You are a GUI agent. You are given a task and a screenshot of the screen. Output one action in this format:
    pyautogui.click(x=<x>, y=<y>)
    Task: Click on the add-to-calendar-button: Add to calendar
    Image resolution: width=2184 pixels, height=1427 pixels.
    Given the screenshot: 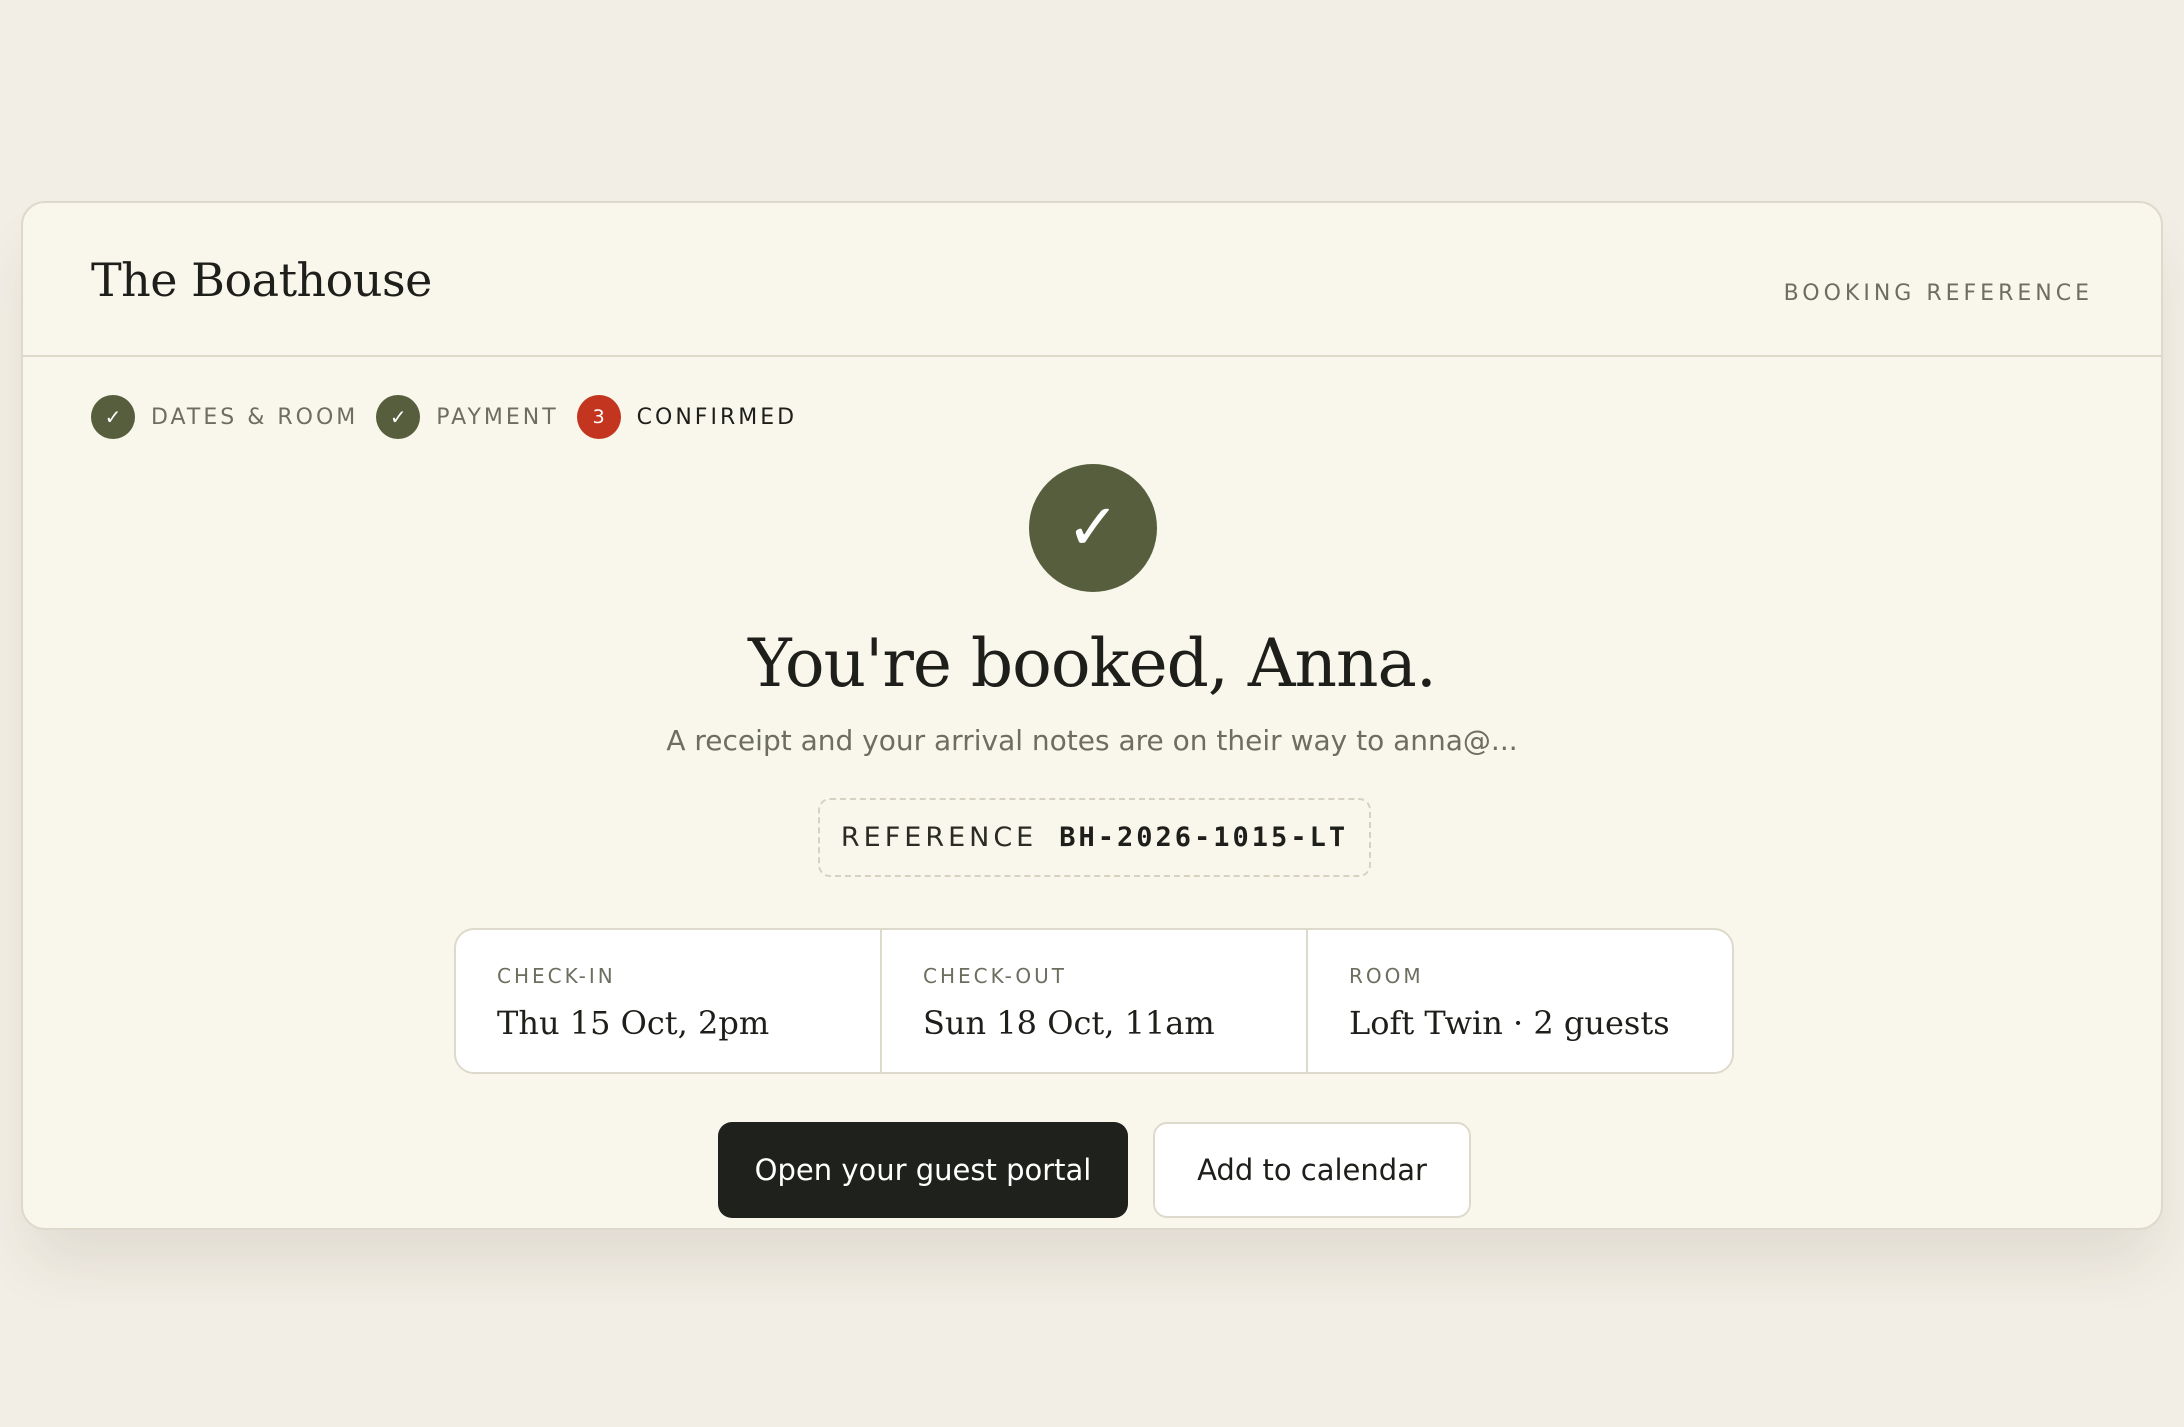 What is the action you would take?
    pyautogui.click(x=1312, y=1170)
    